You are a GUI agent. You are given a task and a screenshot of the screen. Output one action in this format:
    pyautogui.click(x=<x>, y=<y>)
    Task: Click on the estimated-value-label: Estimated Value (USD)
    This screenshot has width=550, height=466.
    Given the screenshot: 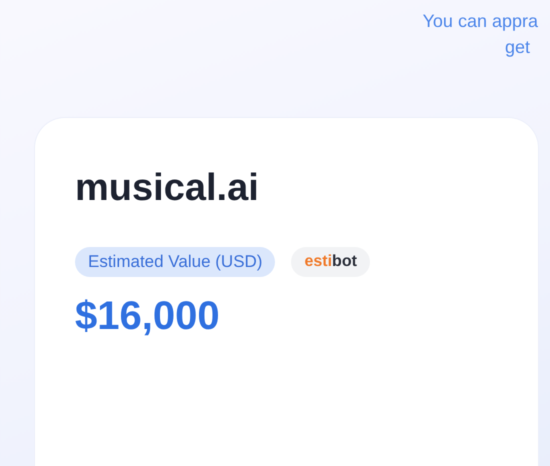 What is the action you would take?
    pyautogui.click(x=175, y=262)
    